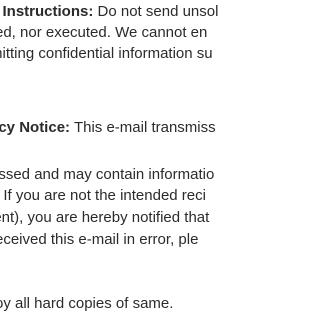  I want to click on privacy-line-3: ). If you are not the intended reci, so click(103, 196).